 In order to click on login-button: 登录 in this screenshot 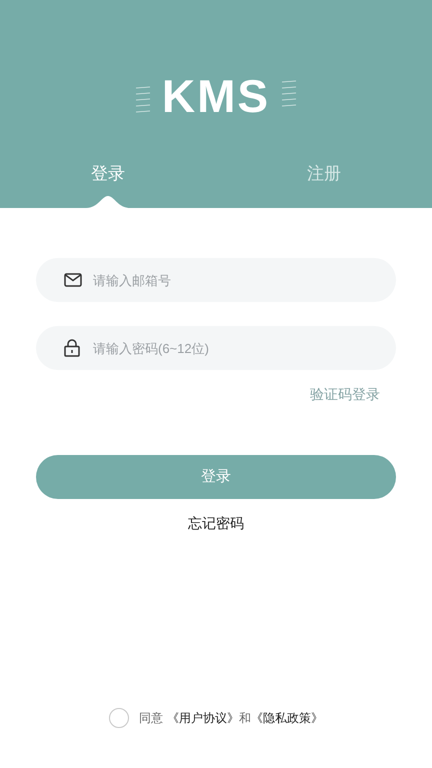, I will do `click(216, 477)`.